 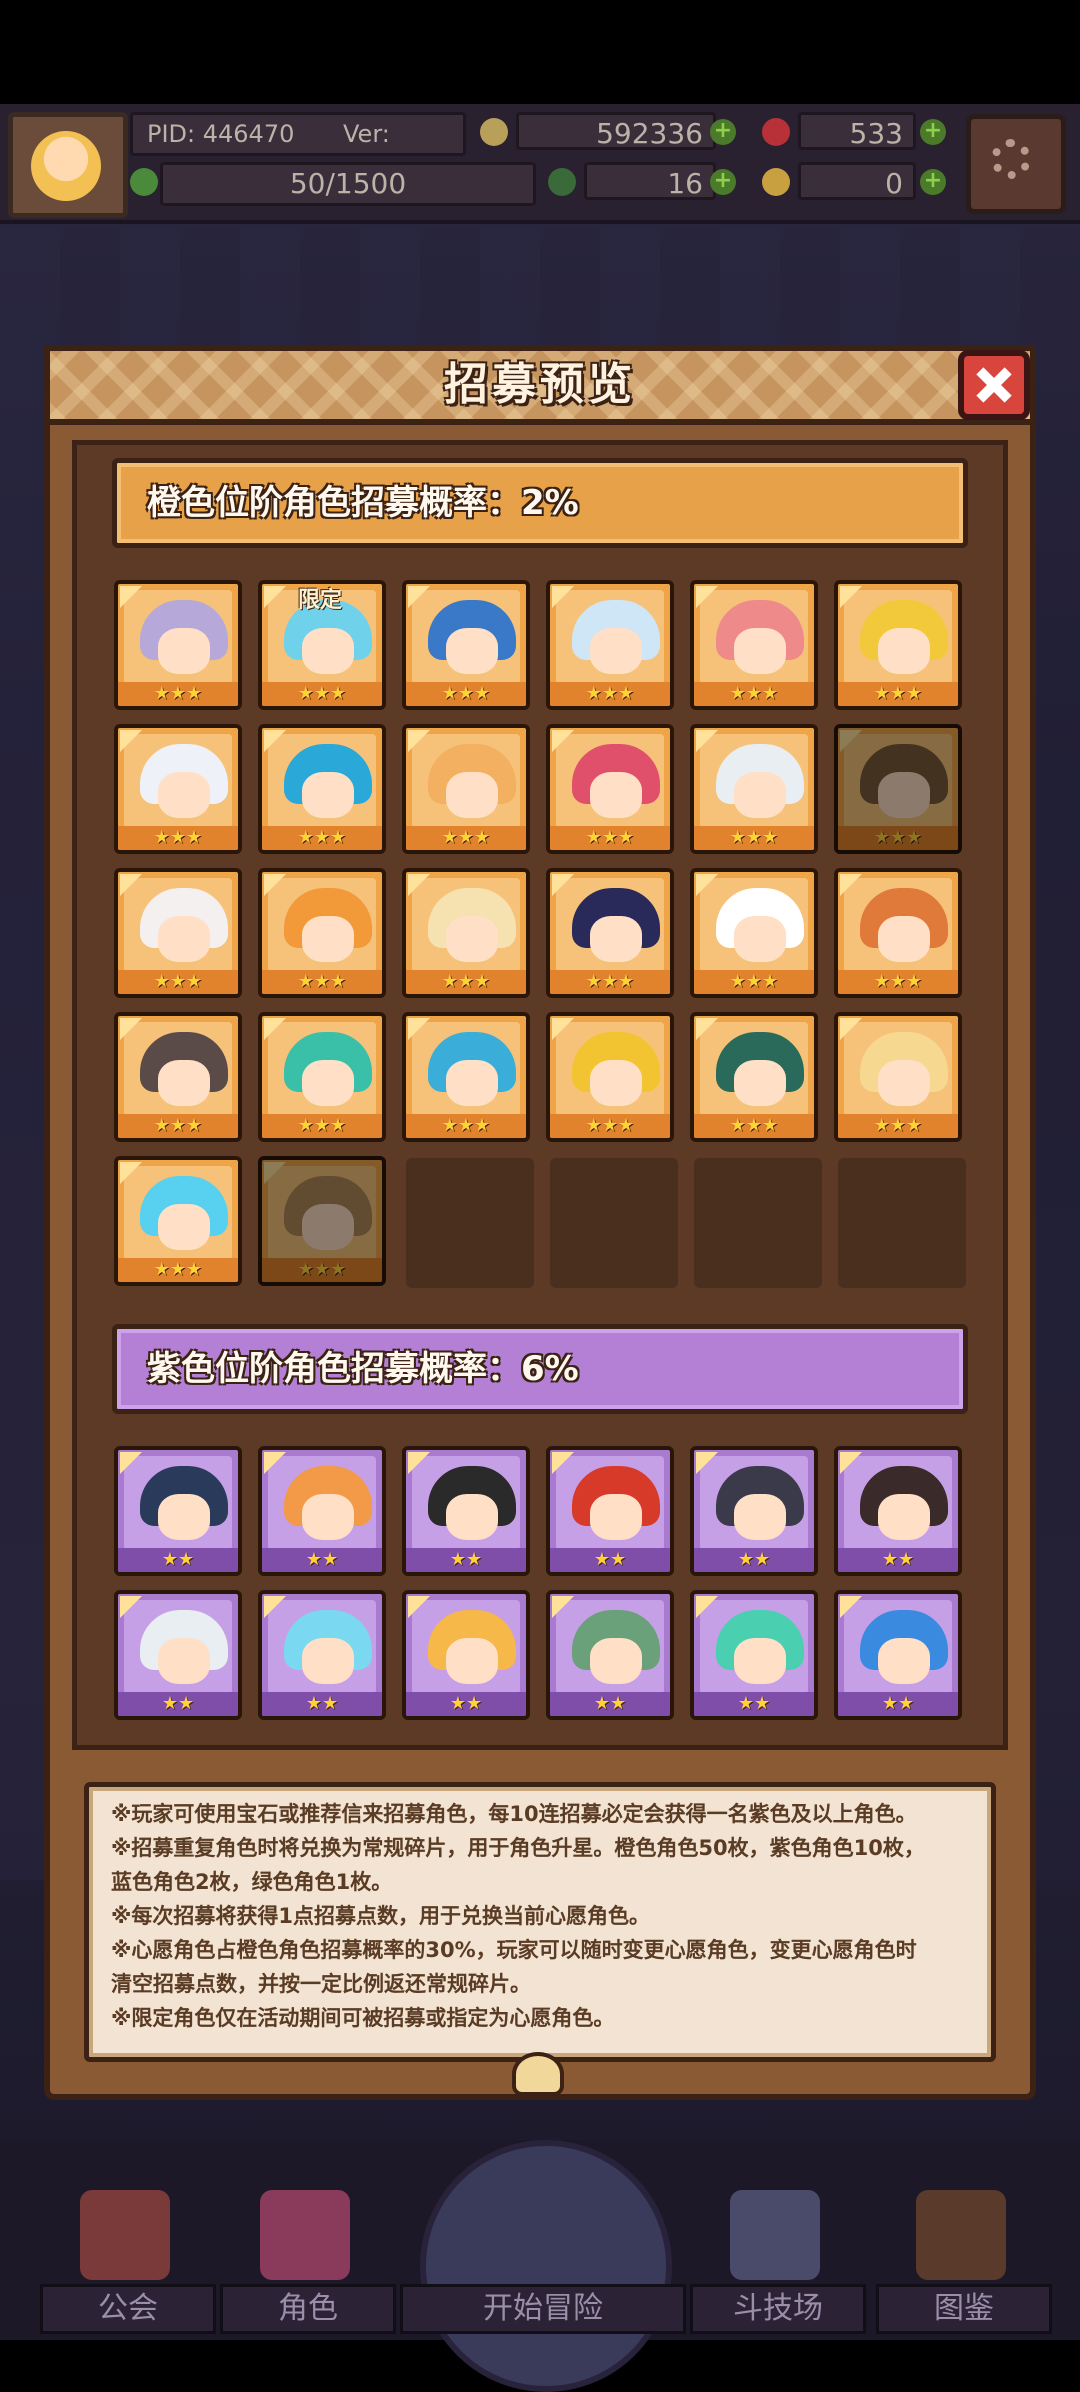 I want to click on gold-plus-icon: +, so click(x=723, y=132).